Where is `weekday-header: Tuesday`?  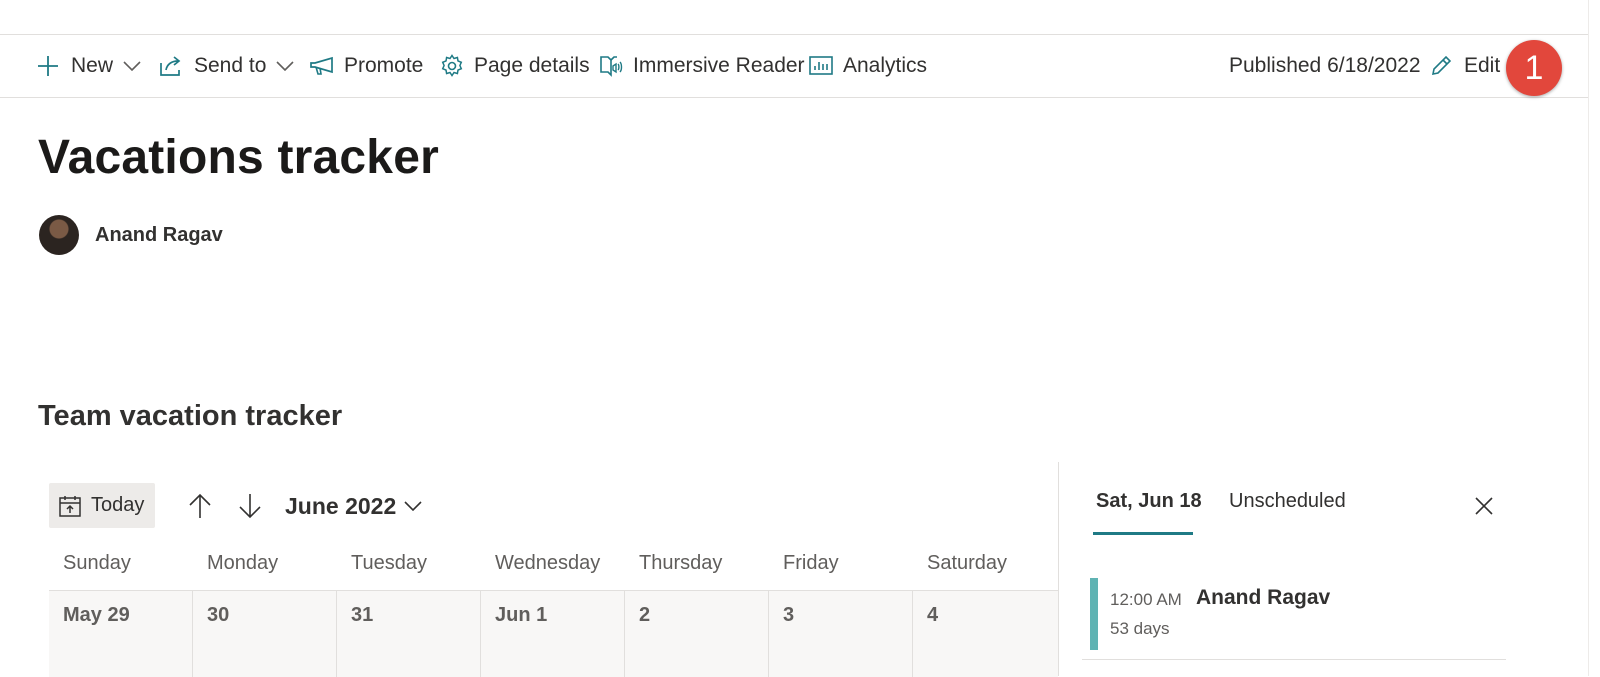
weekday-header: Tuesday is located at coordinates (389, 563).